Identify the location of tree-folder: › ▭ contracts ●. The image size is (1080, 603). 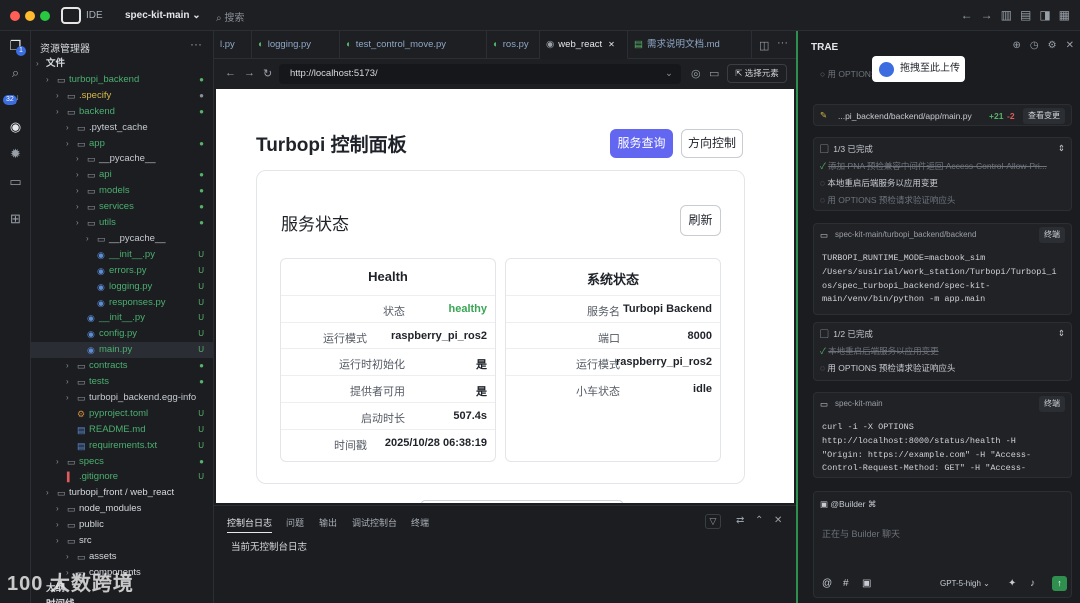
(122, 366).